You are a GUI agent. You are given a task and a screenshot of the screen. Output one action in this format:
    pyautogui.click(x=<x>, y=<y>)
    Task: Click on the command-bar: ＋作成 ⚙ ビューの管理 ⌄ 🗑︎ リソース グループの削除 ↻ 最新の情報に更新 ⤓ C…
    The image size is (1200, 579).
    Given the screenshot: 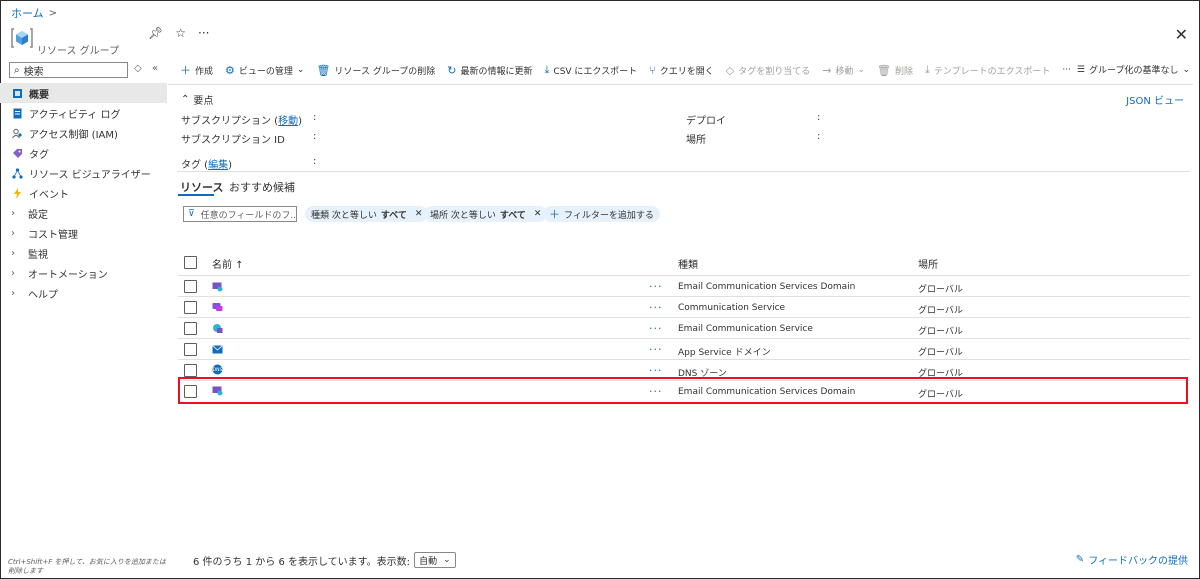 What is the action you would take?
    pyautogui.click(x=685, y=70)
    